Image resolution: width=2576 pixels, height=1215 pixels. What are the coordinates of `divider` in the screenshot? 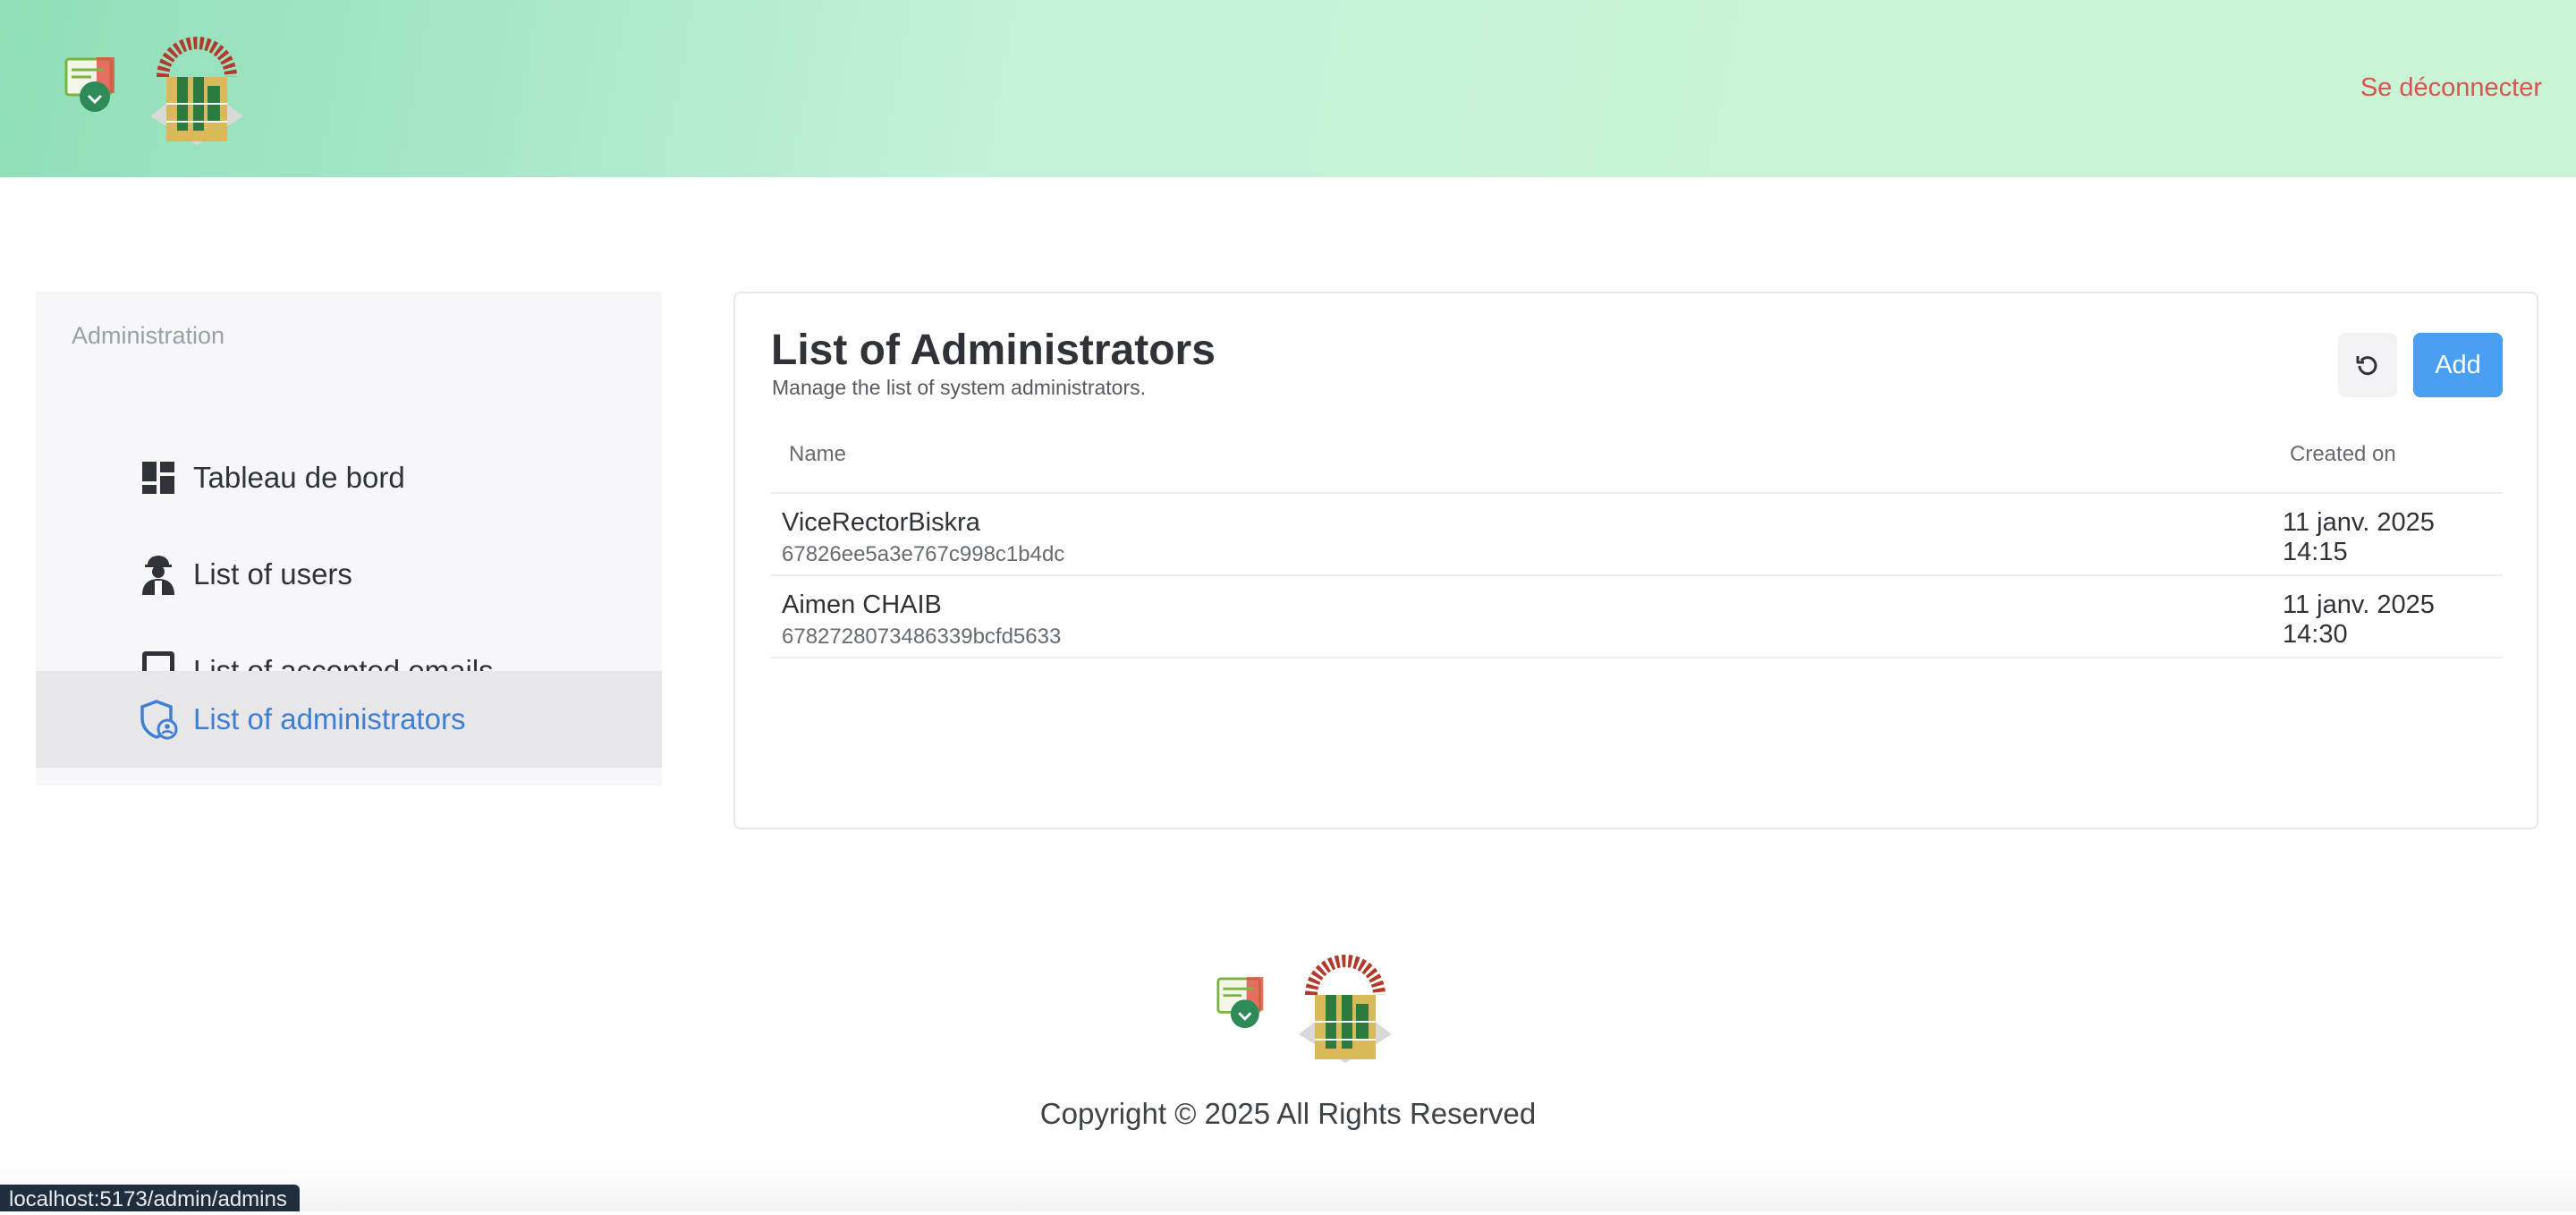 It's located at (1637, 658).